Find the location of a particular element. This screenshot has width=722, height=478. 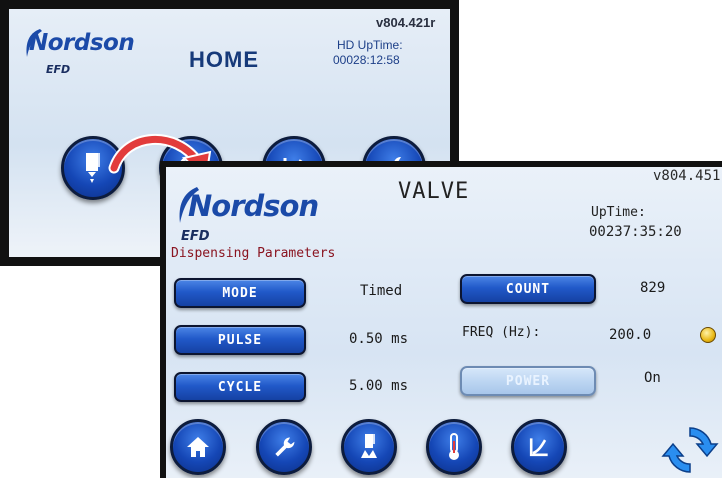

freq-label: FREQ (Hz): is located at coordinates (501, 332).